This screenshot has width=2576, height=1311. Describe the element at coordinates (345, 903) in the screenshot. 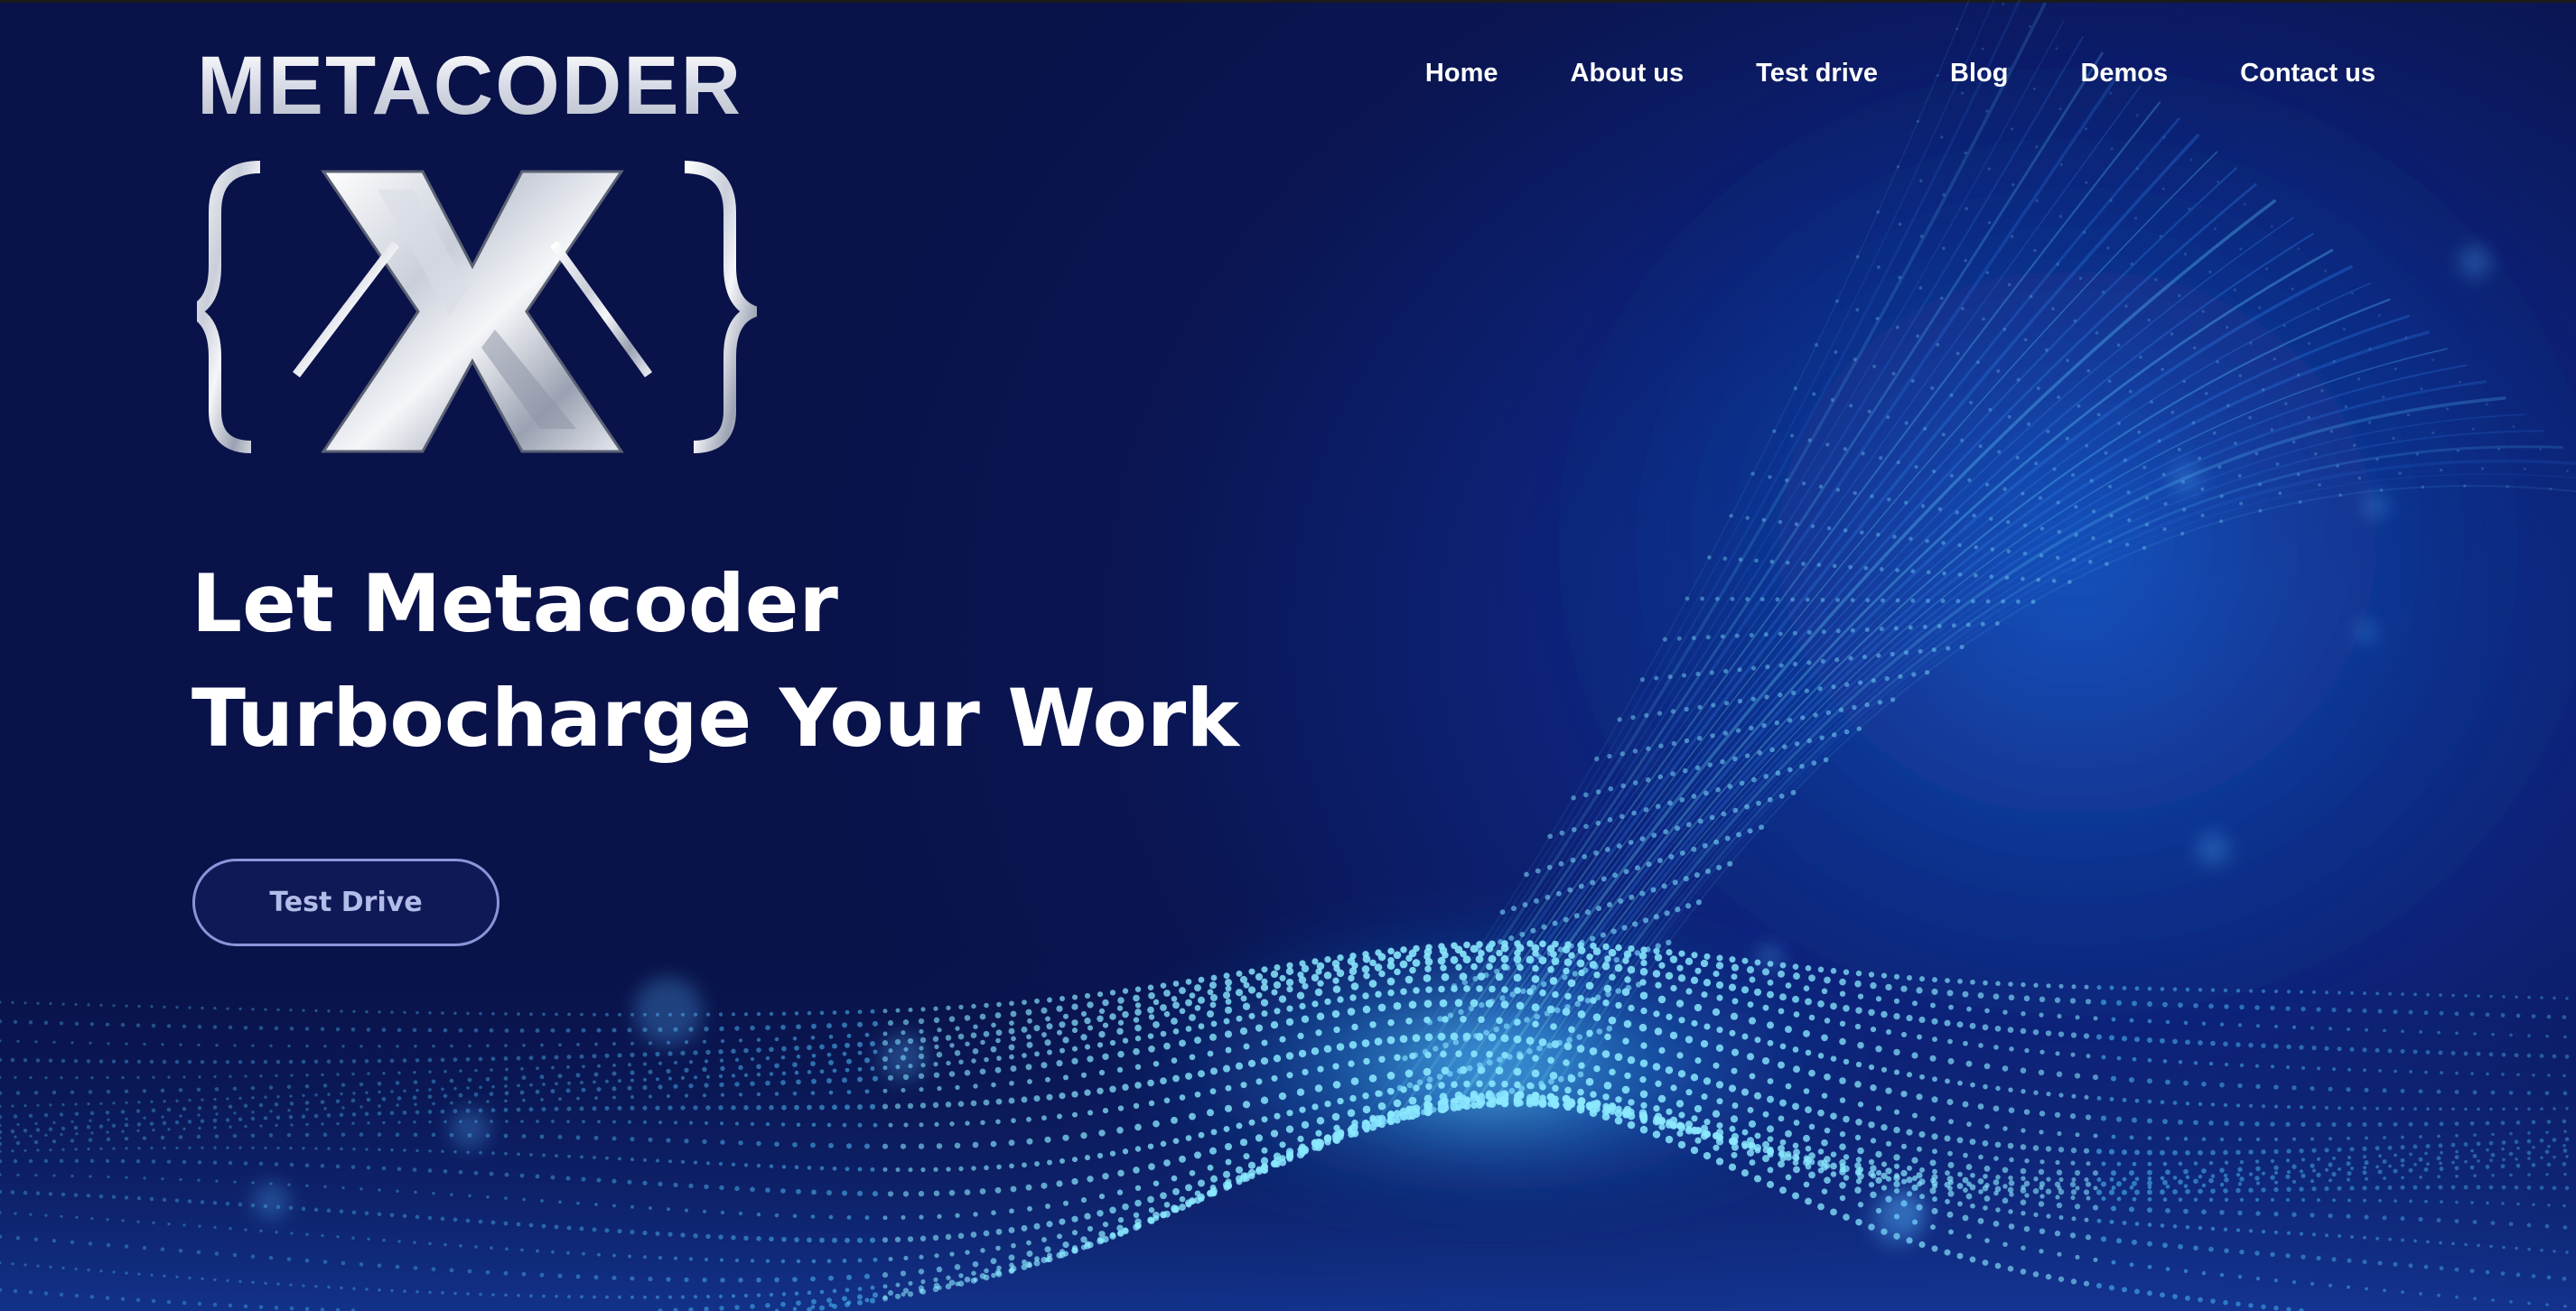

I see `test-drive-button: Test Drive` at that location.